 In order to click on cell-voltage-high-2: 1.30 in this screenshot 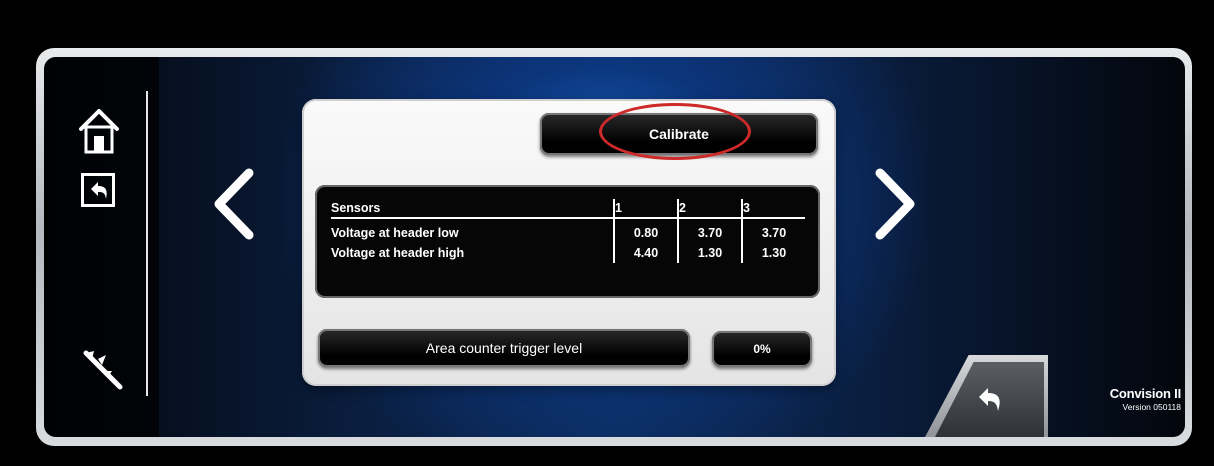, I will do `click(709, 253)`.